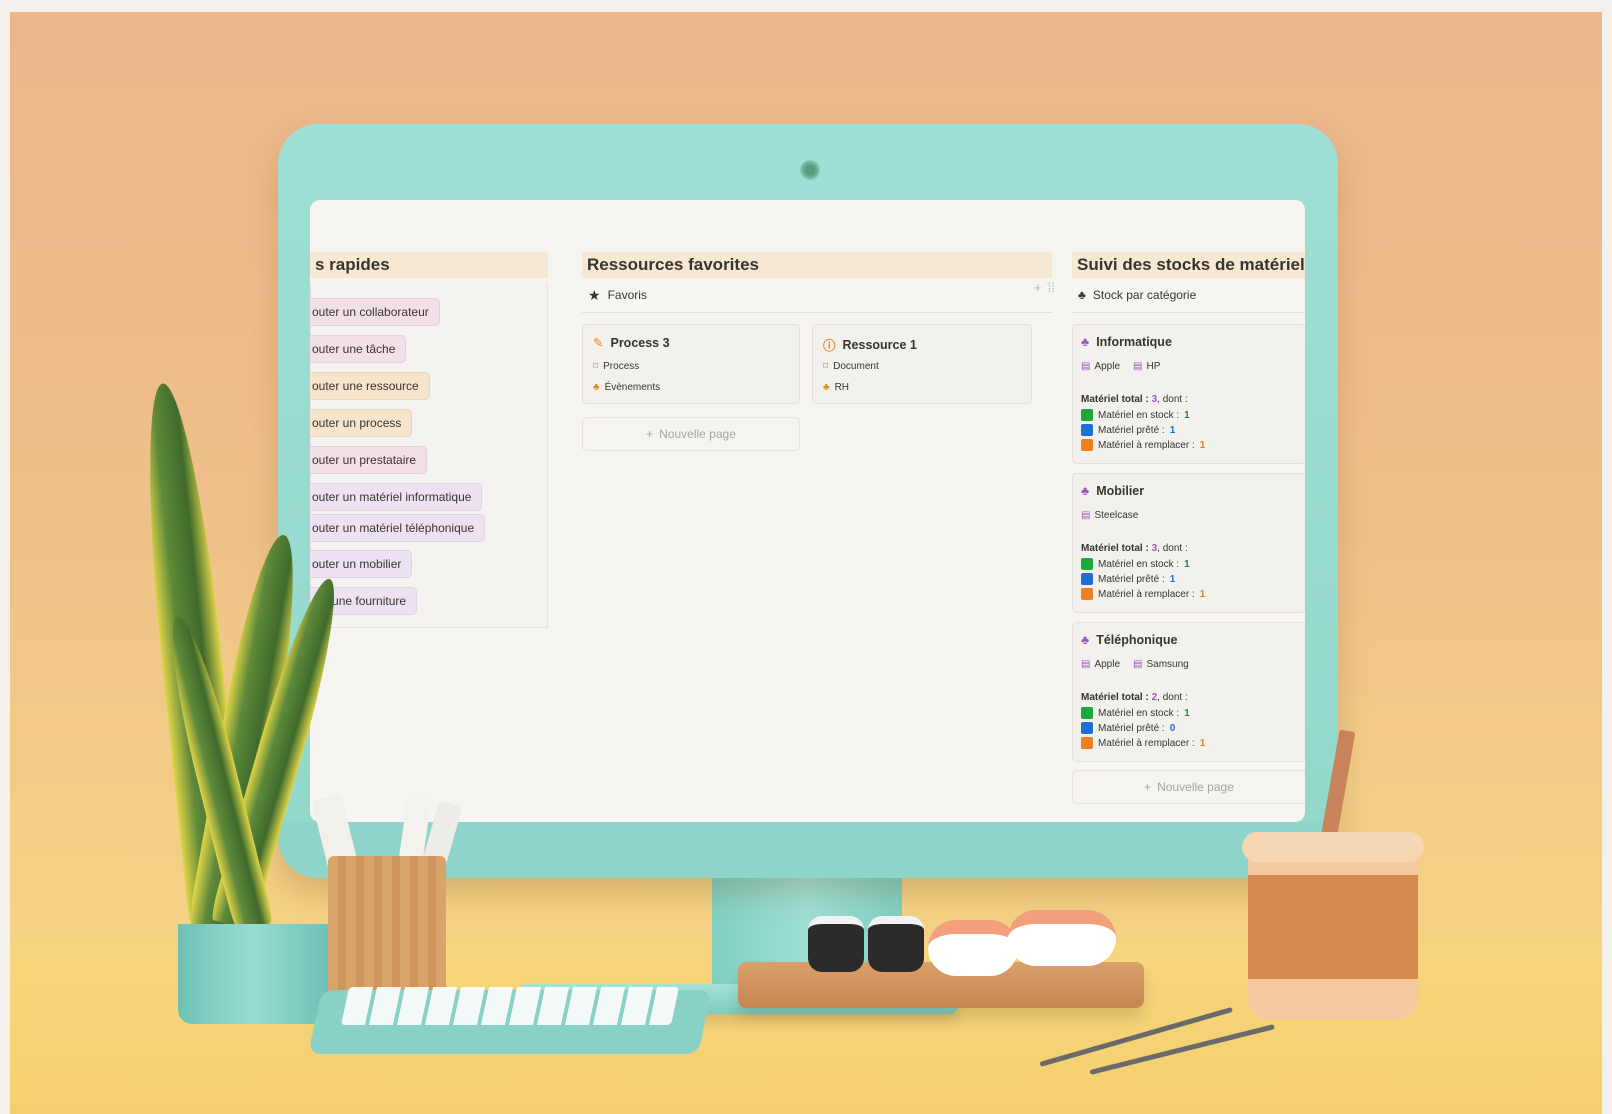 The width and height of the screenshot is (1612, 1114). I want to click on add-process-button: outer un process, so click(361, 423).